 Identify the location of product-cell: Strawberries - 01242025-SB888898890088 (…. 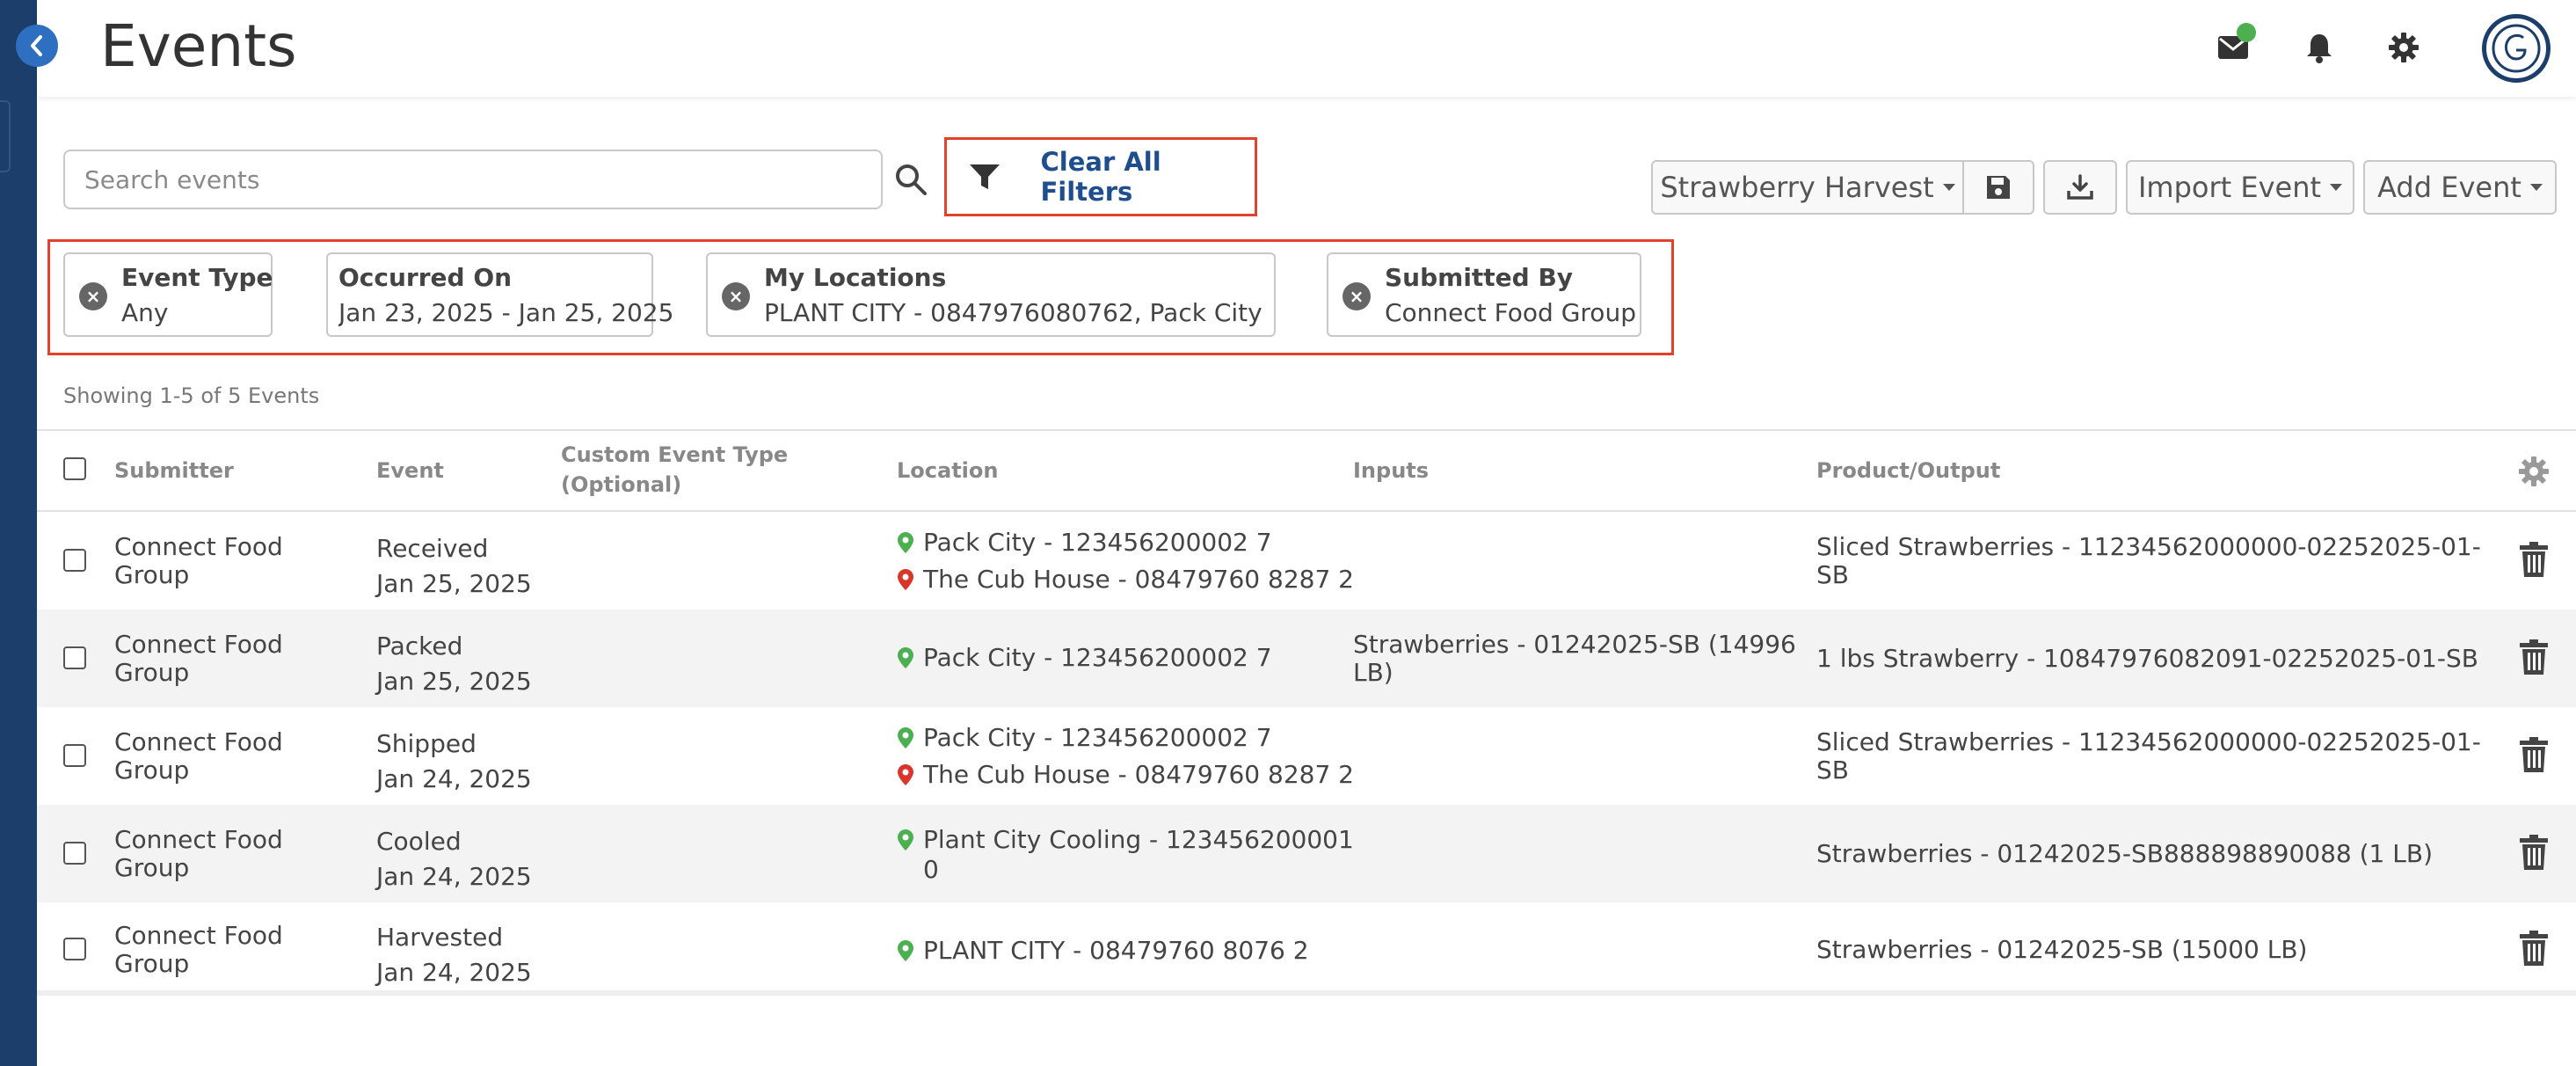
(2124, 854).